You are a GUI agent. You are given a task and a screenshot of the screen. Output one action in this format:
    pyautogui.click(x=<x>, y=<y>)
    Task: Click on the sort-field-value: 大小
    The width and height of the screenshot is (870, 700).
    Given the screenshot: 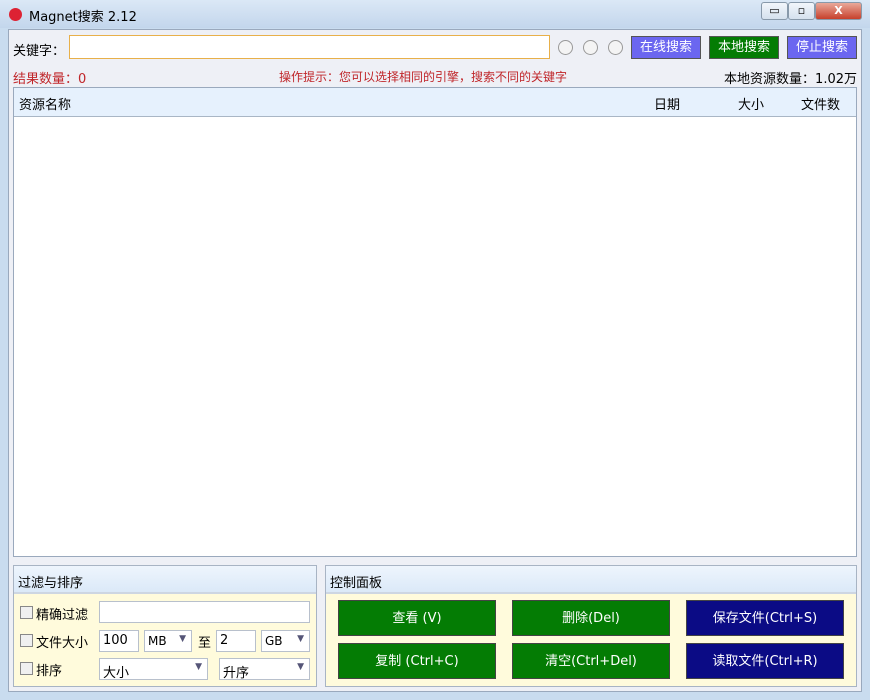 What is the action you would take?
    pyautogui.click(x=116, y=673)
    